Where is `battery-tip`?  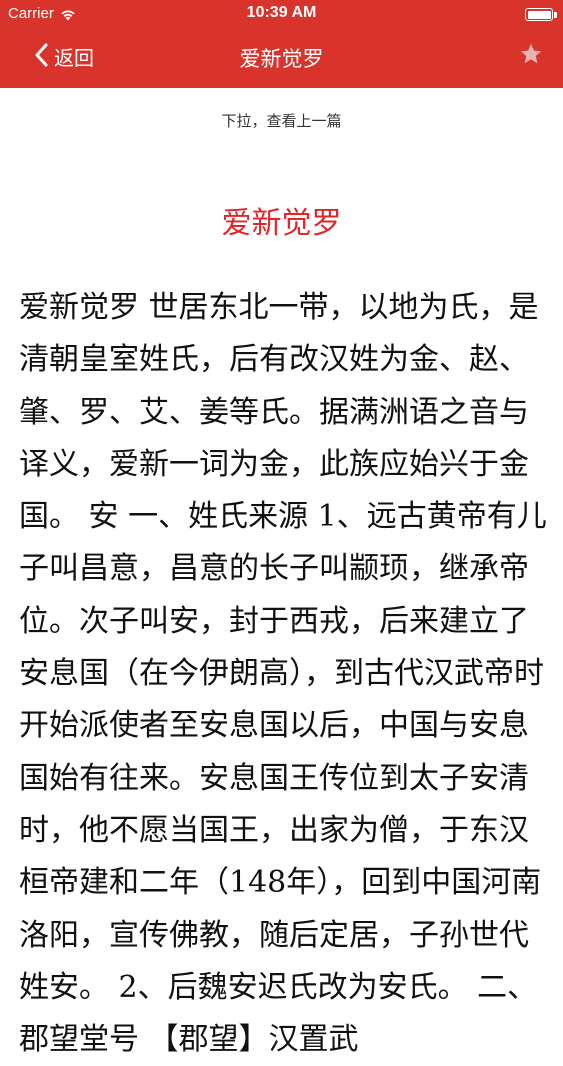 battery-tip is located at coordinates (555, 15).